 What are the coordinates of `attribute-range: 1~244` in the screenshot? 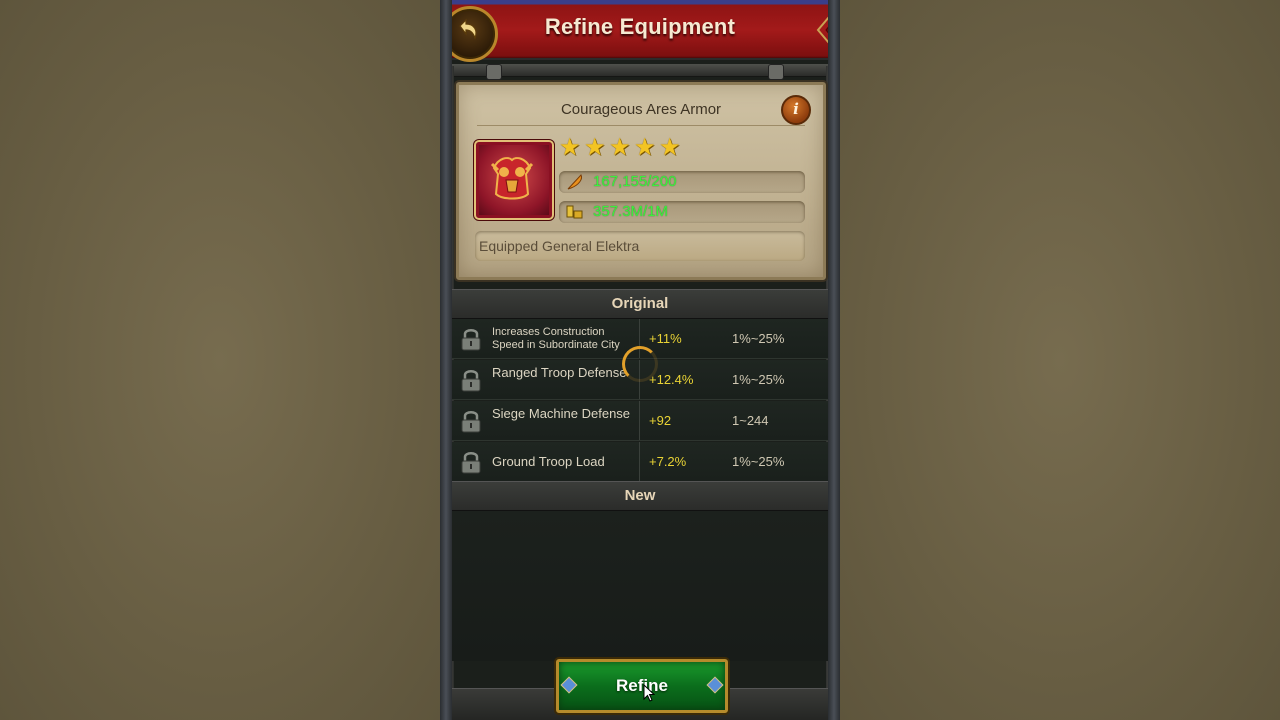 It's located at (750, 420).